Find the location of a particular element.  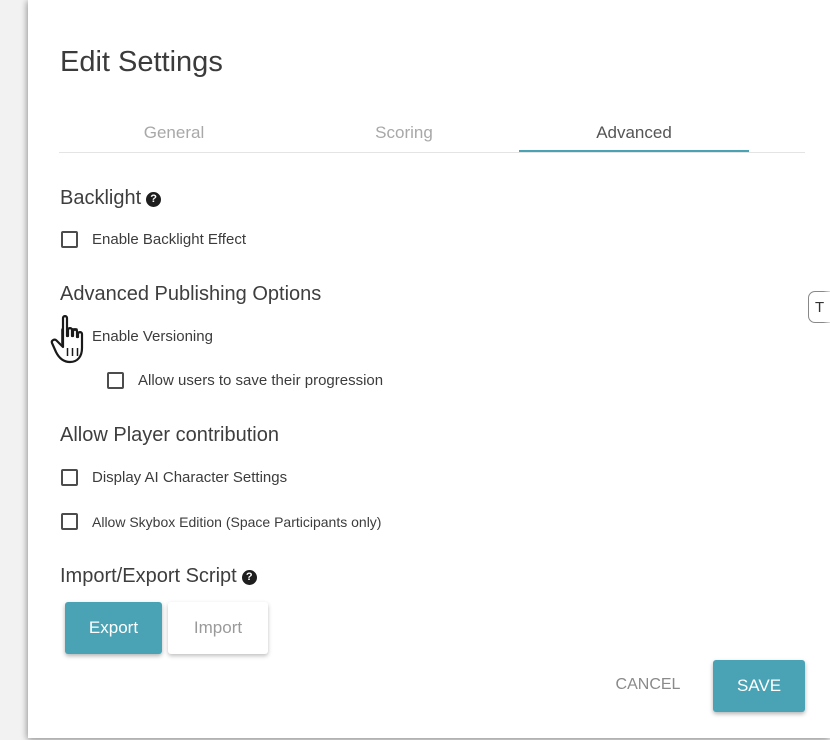

save-progression-label: Allow users to save their progression is located at coordinates (261, 380).